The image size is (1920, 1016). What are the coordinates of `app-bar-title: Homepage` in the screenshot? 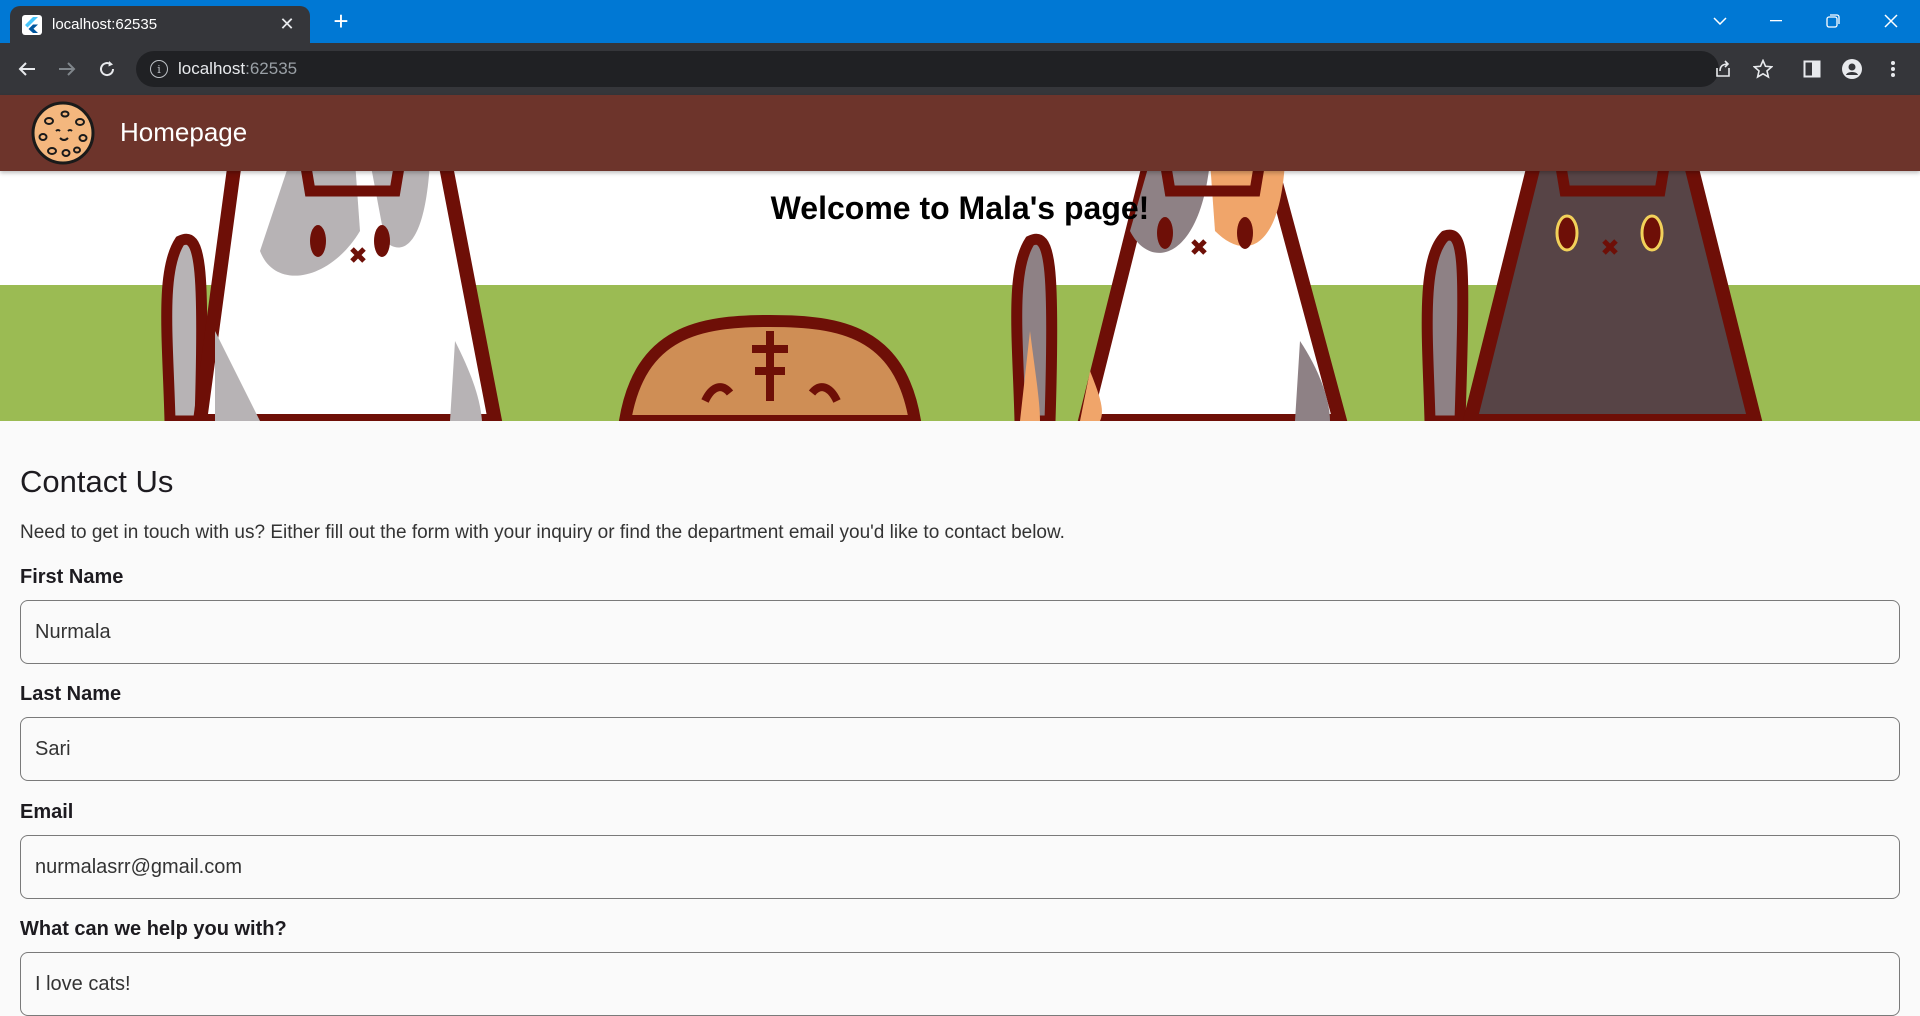 It's located at (184, 132).